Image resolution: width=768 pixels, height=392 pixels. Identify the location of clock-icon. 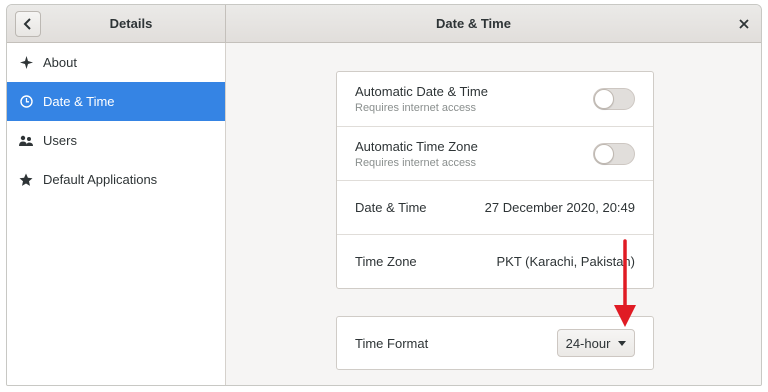
(26, 102).